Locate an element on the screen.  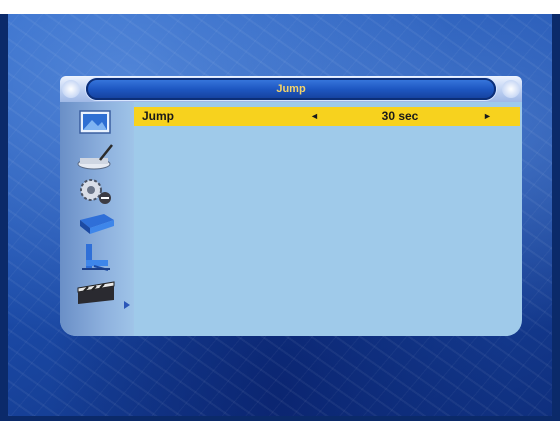
chair-icon is located at coordinates (96, 257).